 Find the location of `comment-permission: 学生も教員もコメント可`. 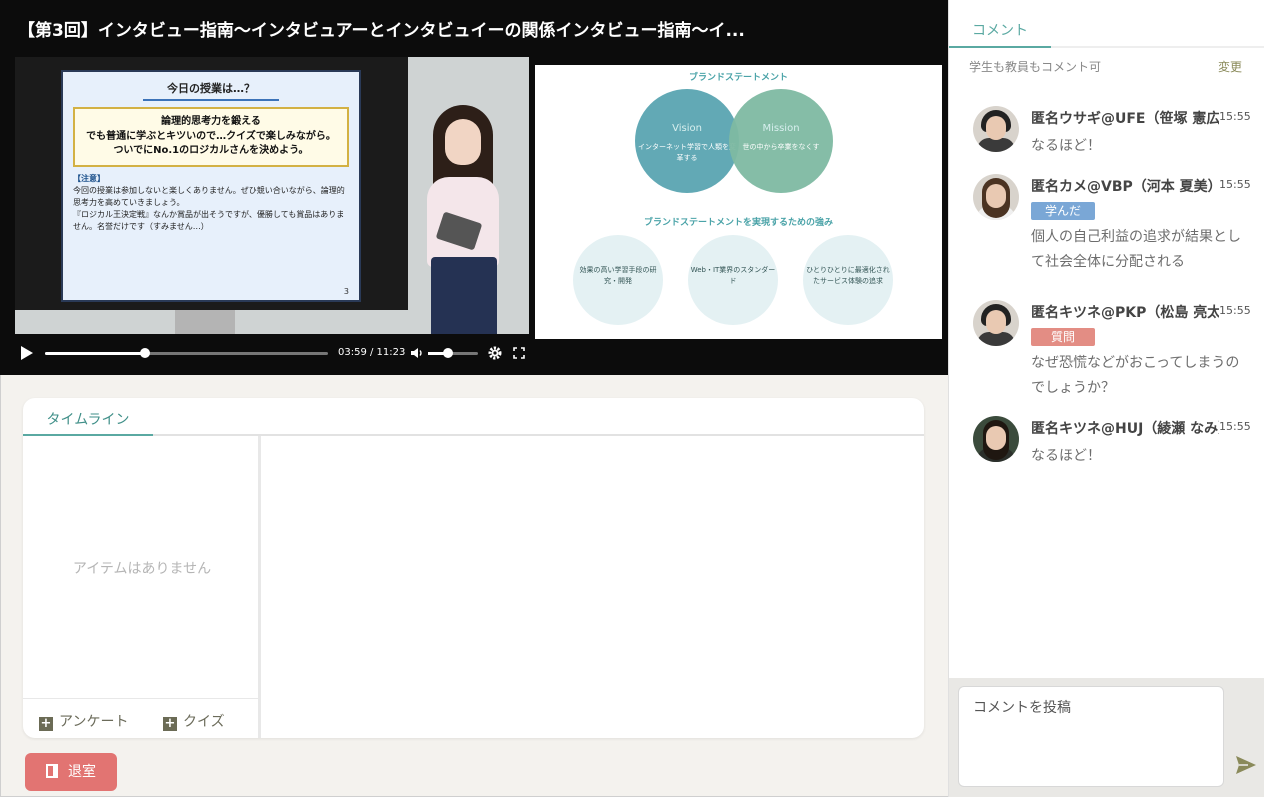

comment-permission: 学生も教員もコメント可 is located at coordinates (1035, 67).